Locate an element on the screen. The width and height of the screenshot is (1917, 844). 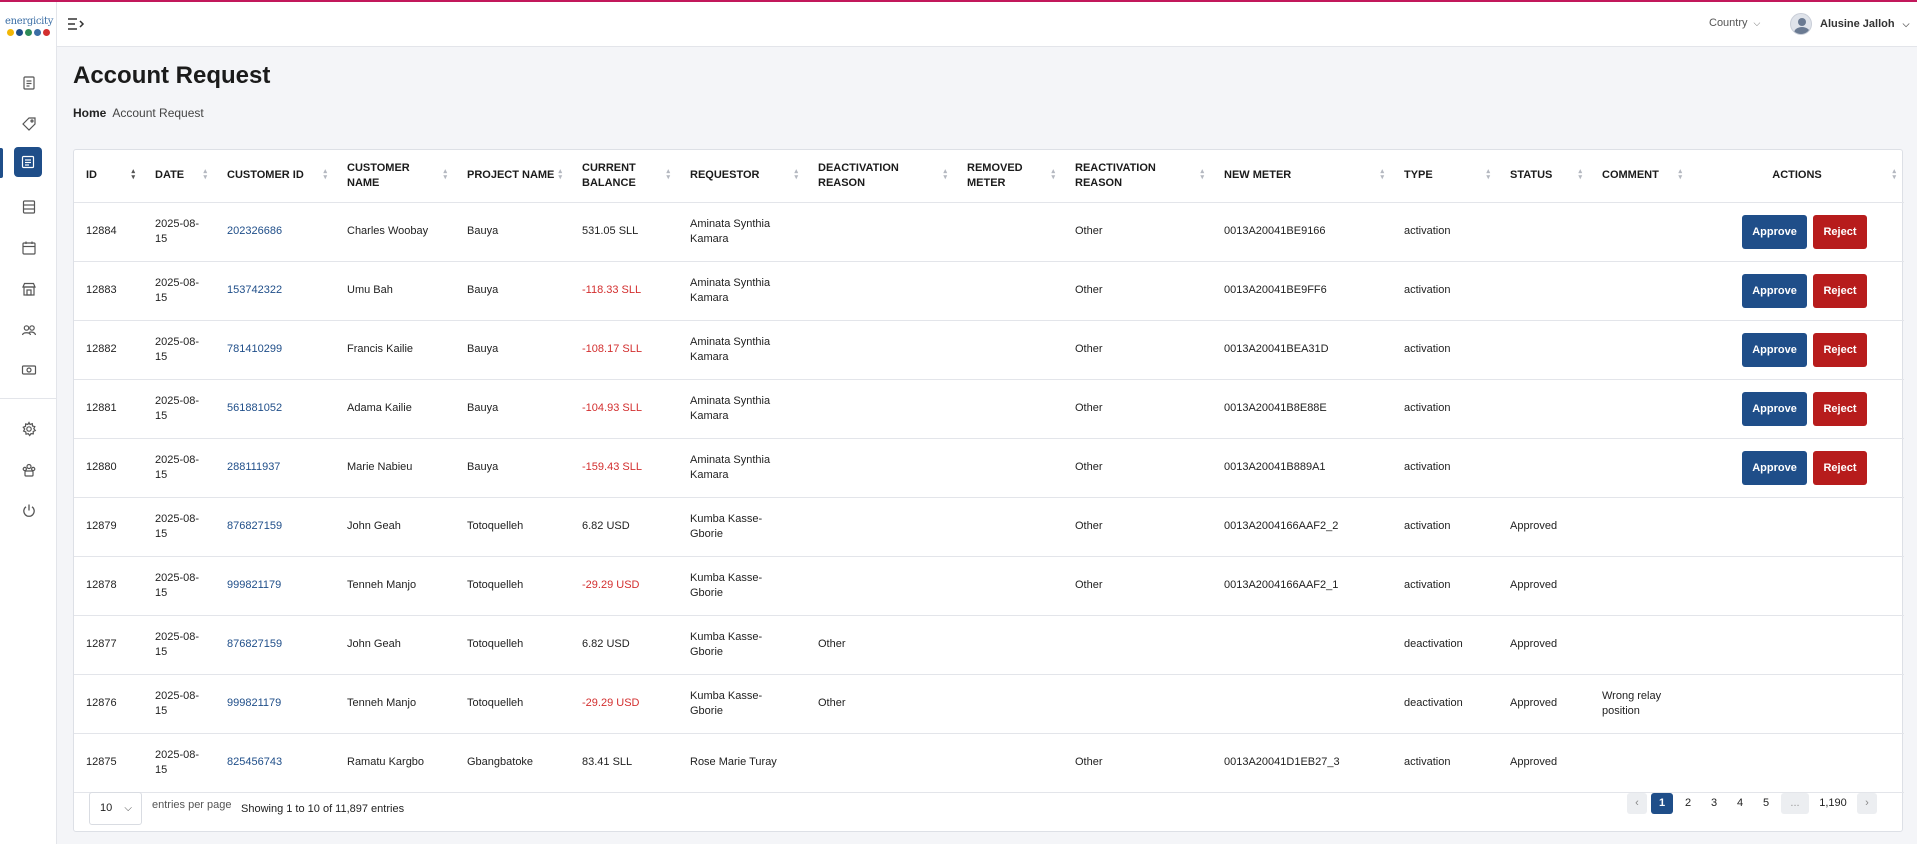
sidebar-divider is located at coordinates (28, 398).